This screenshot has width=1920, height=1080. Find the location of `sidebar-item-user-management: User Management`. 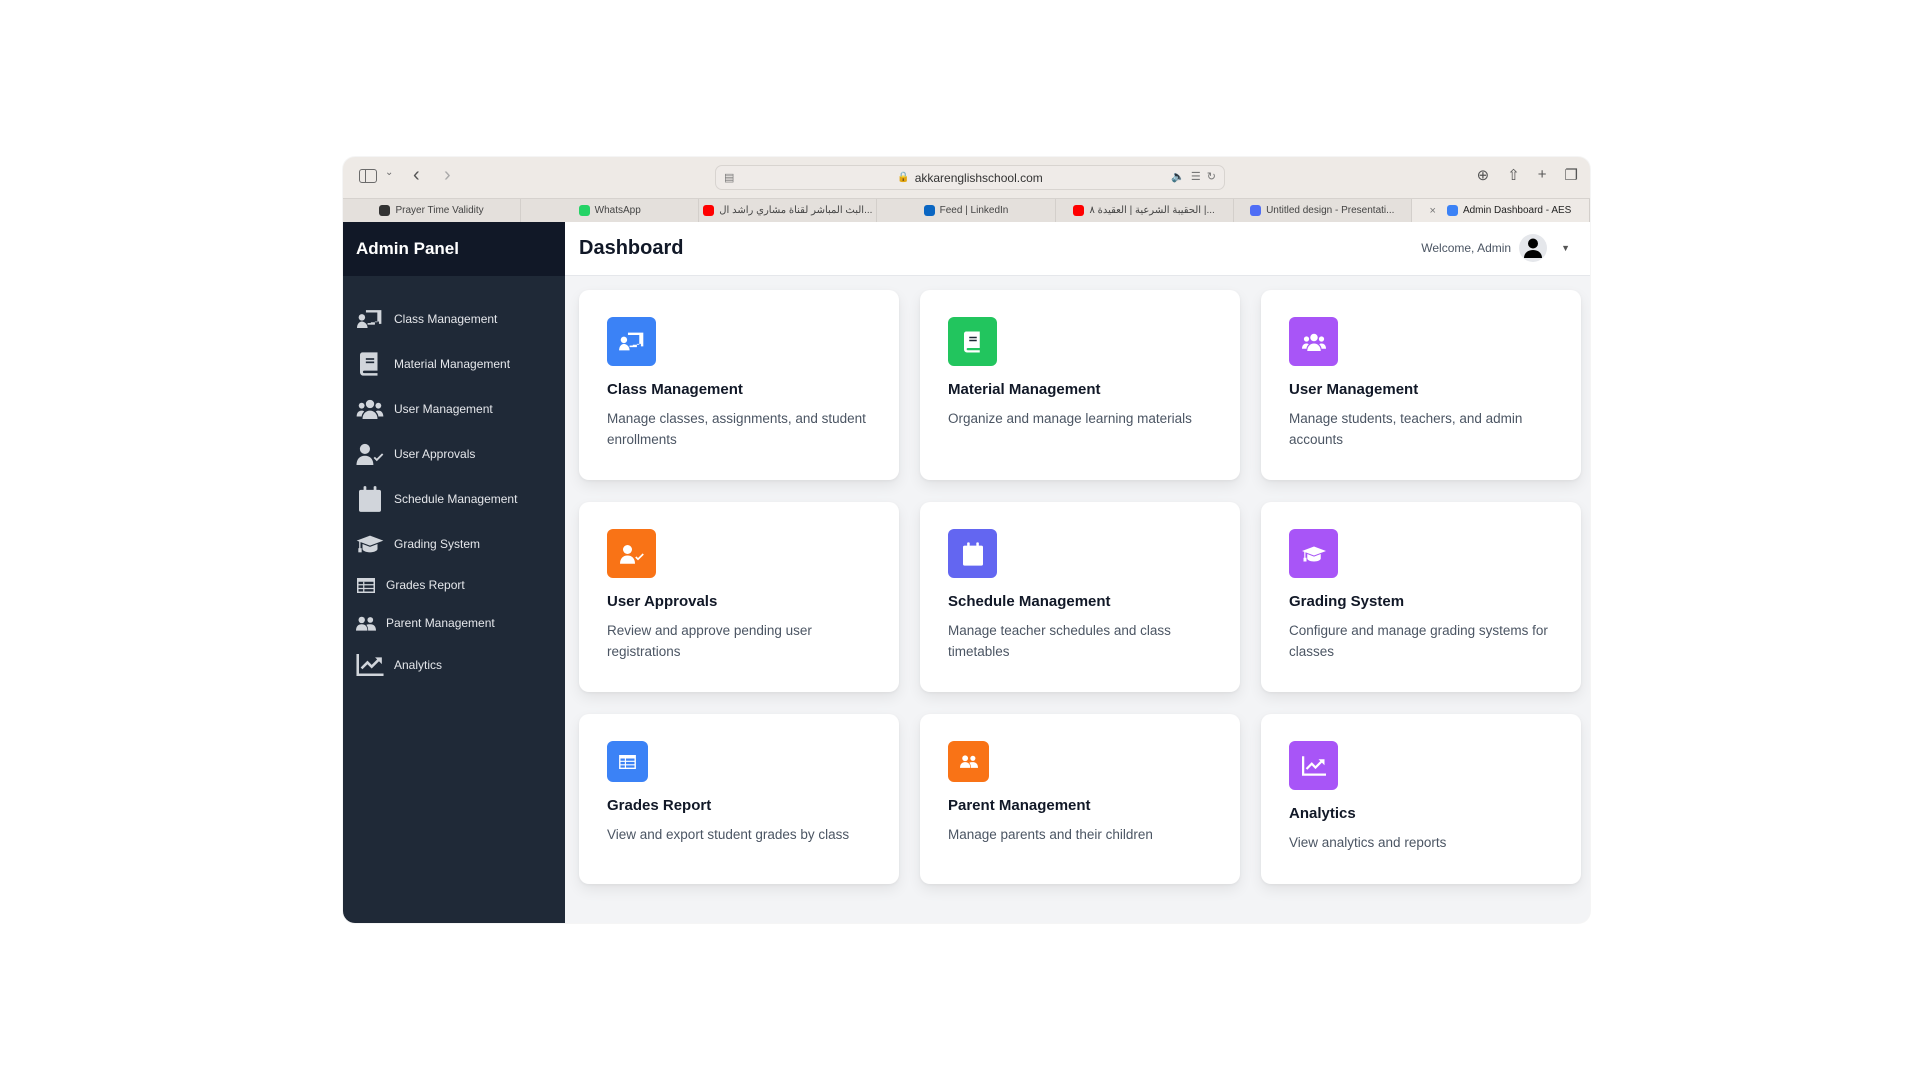

sidebar-item-user-management: User Management is located at coordinates (454, 408).